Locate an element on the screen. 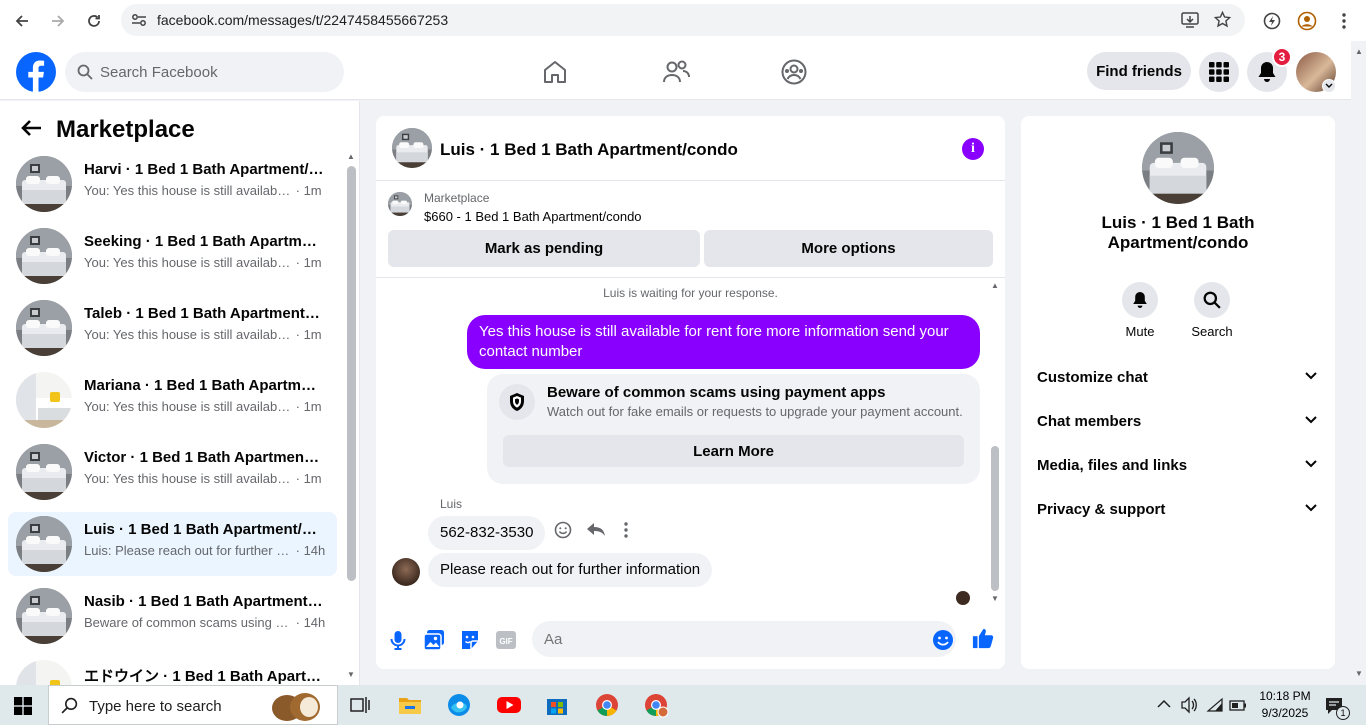  youtube-icon is located at coordinates (509, 705).